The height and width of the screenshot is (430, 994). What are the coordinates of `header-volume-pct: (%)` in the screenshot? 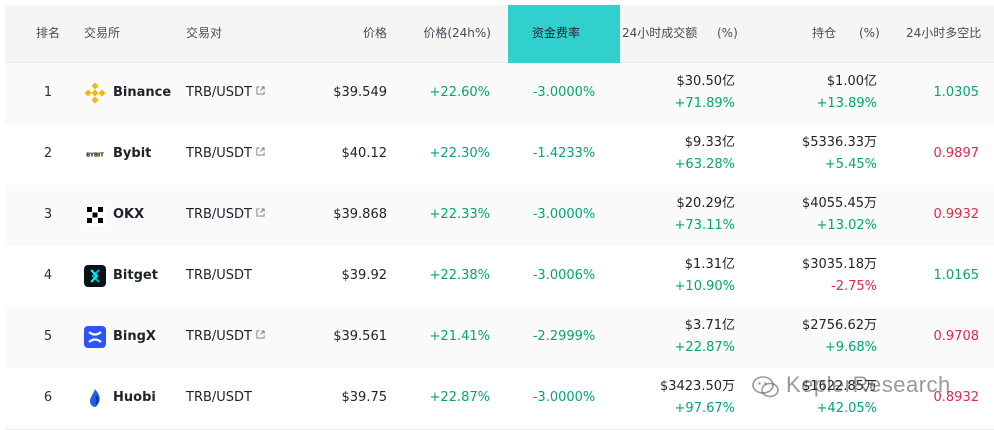 It's located at (727, 33).